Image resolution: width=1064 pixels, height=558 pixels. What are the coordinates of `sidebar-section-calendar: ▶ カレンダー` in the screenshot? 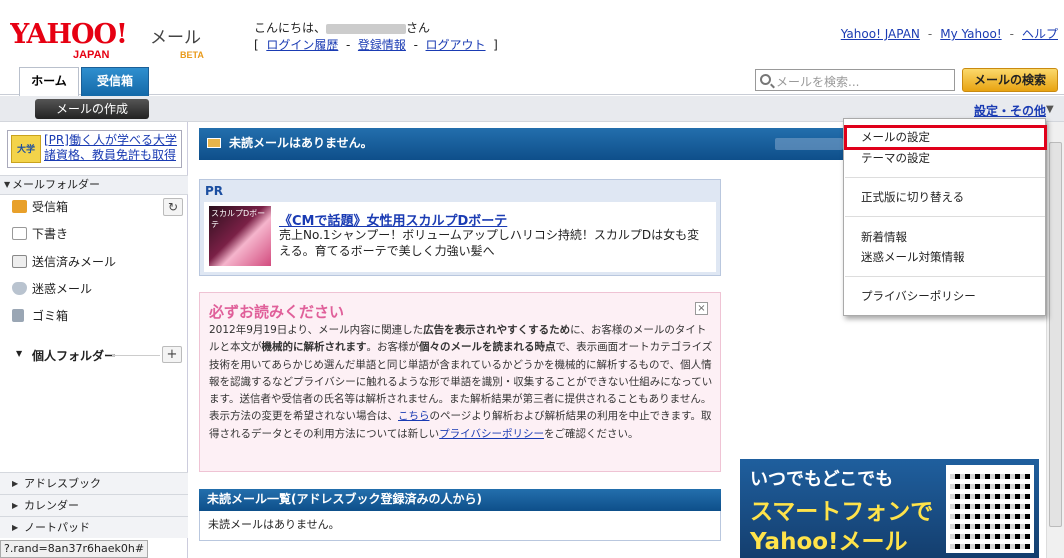 It's located at (94, 505).